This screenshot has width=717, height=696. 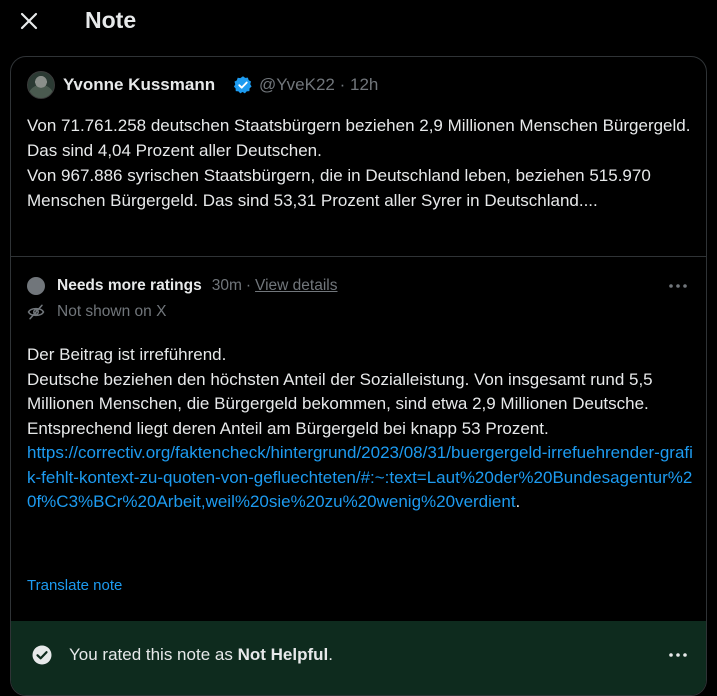 I want to click on close-icon, so click(x=29, y=21).